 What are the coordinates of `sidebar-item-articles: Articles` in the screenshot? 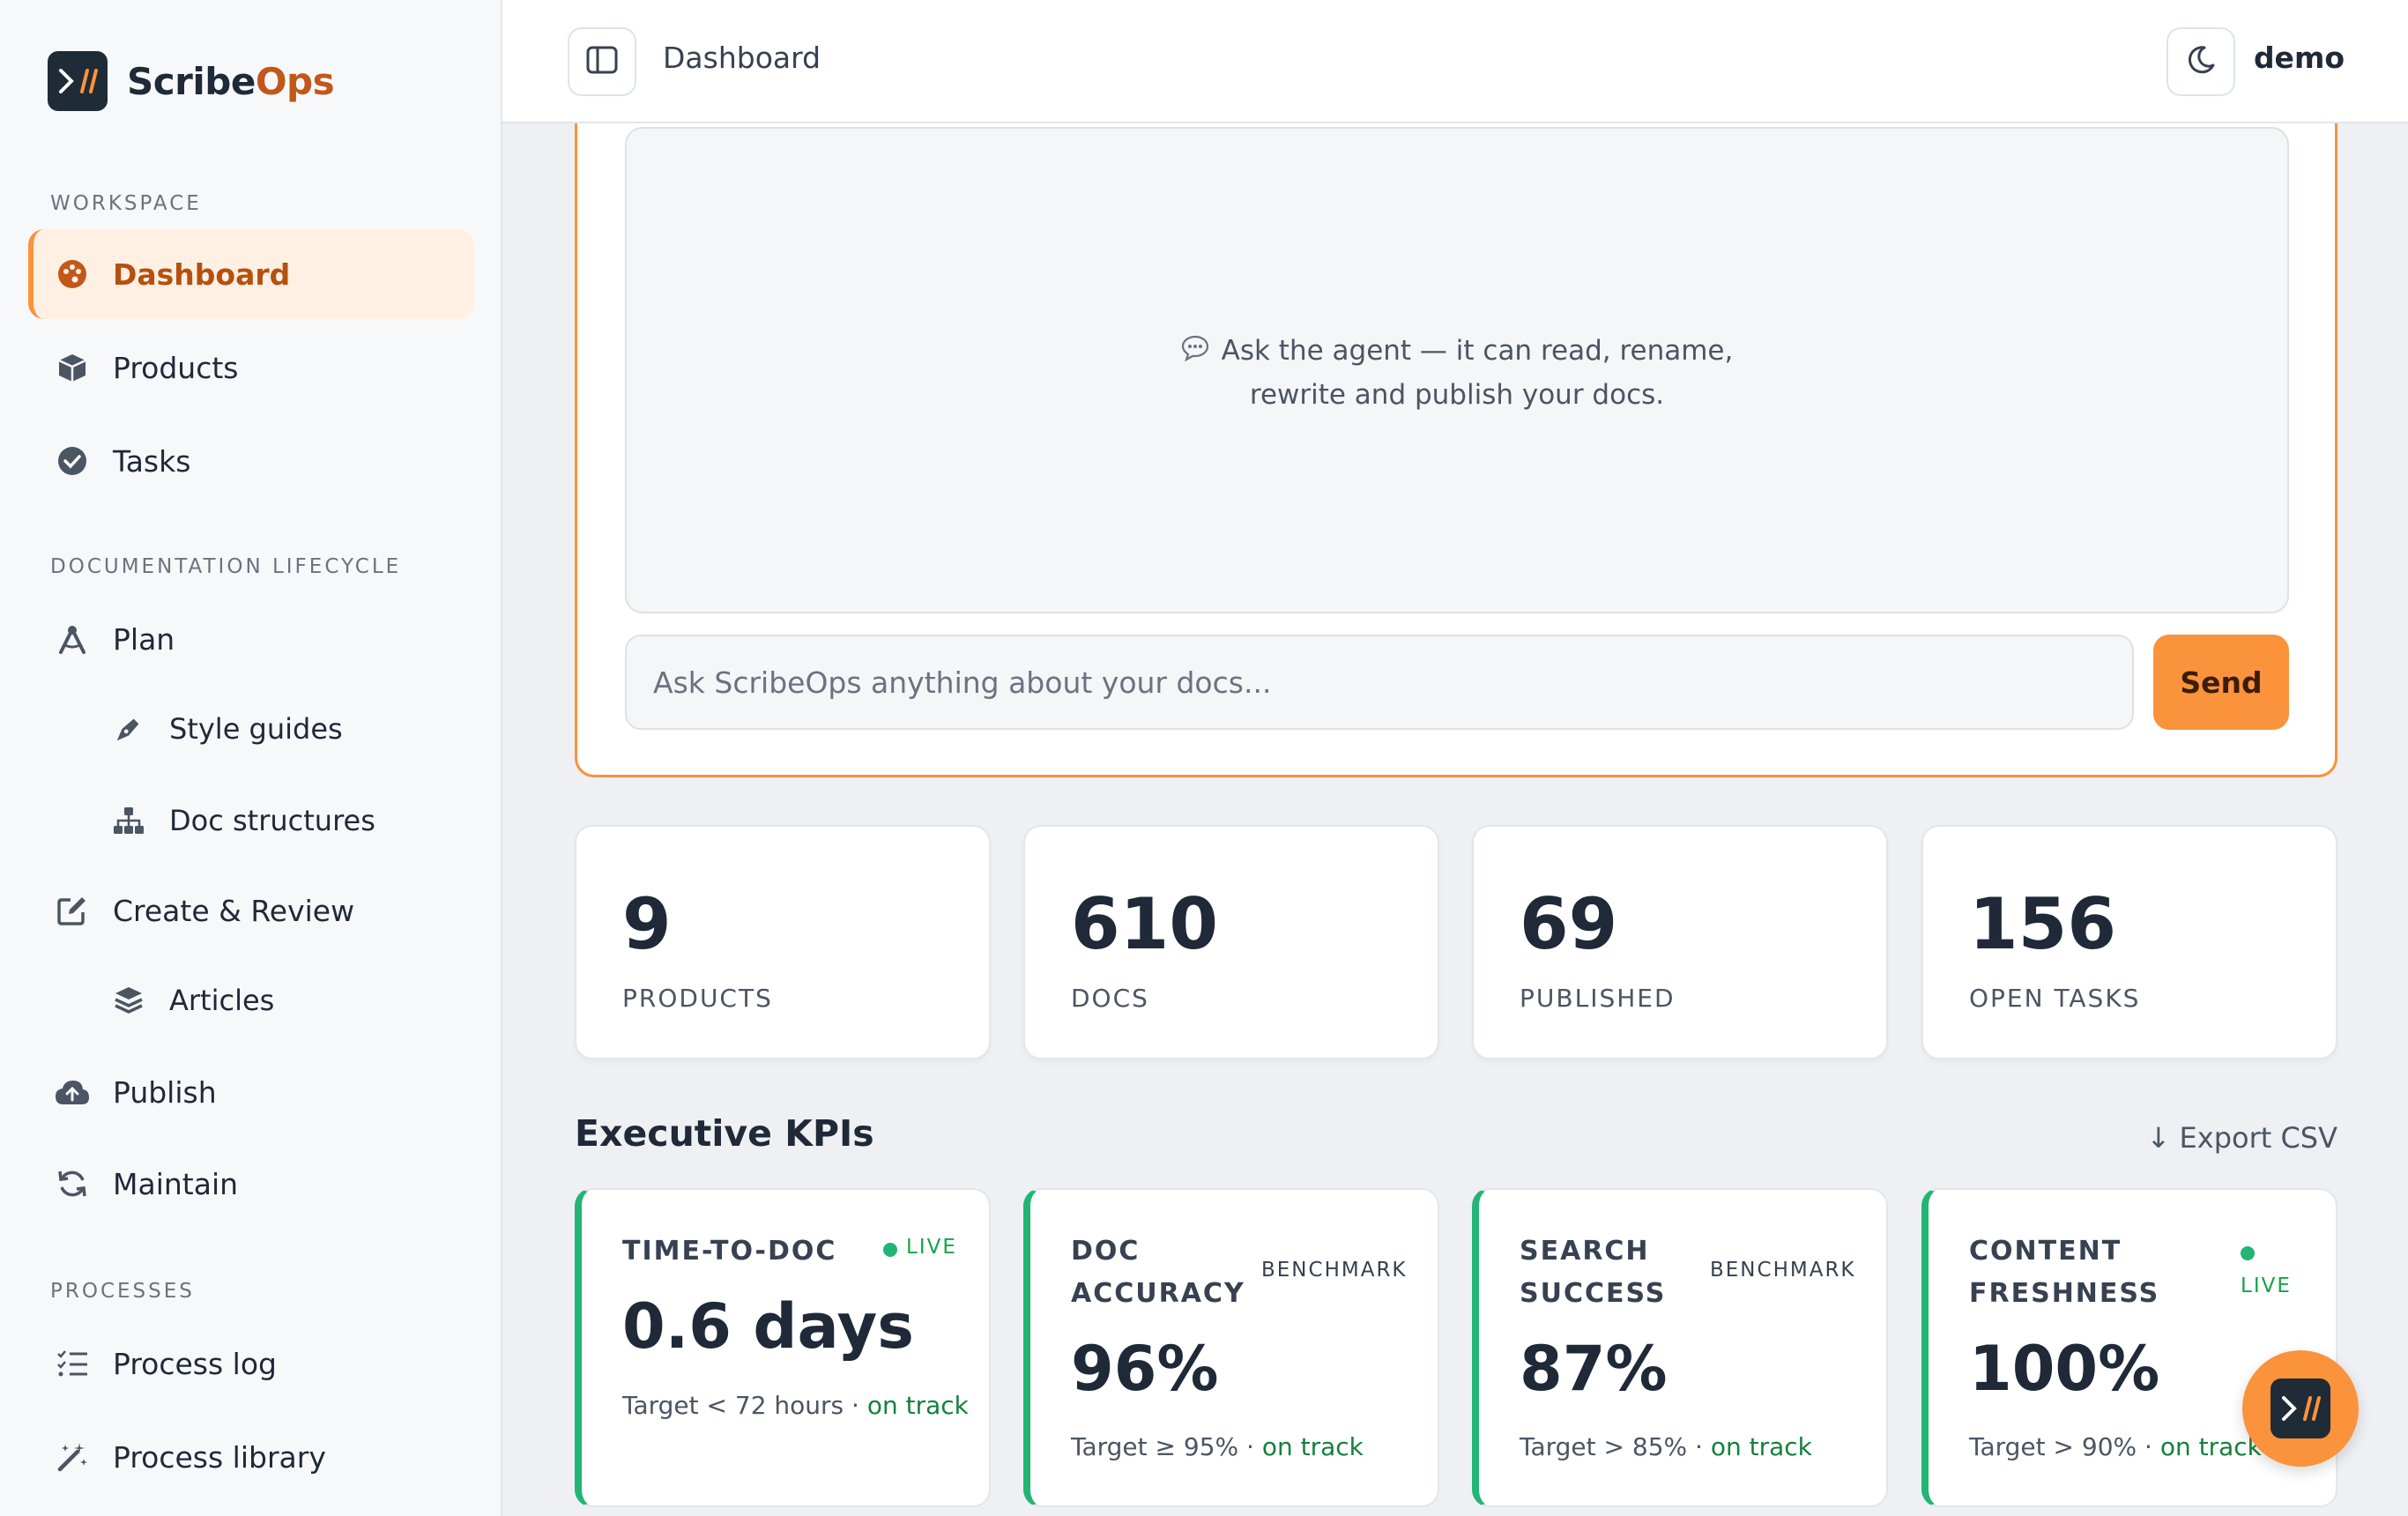 It's located at (251, 1000).